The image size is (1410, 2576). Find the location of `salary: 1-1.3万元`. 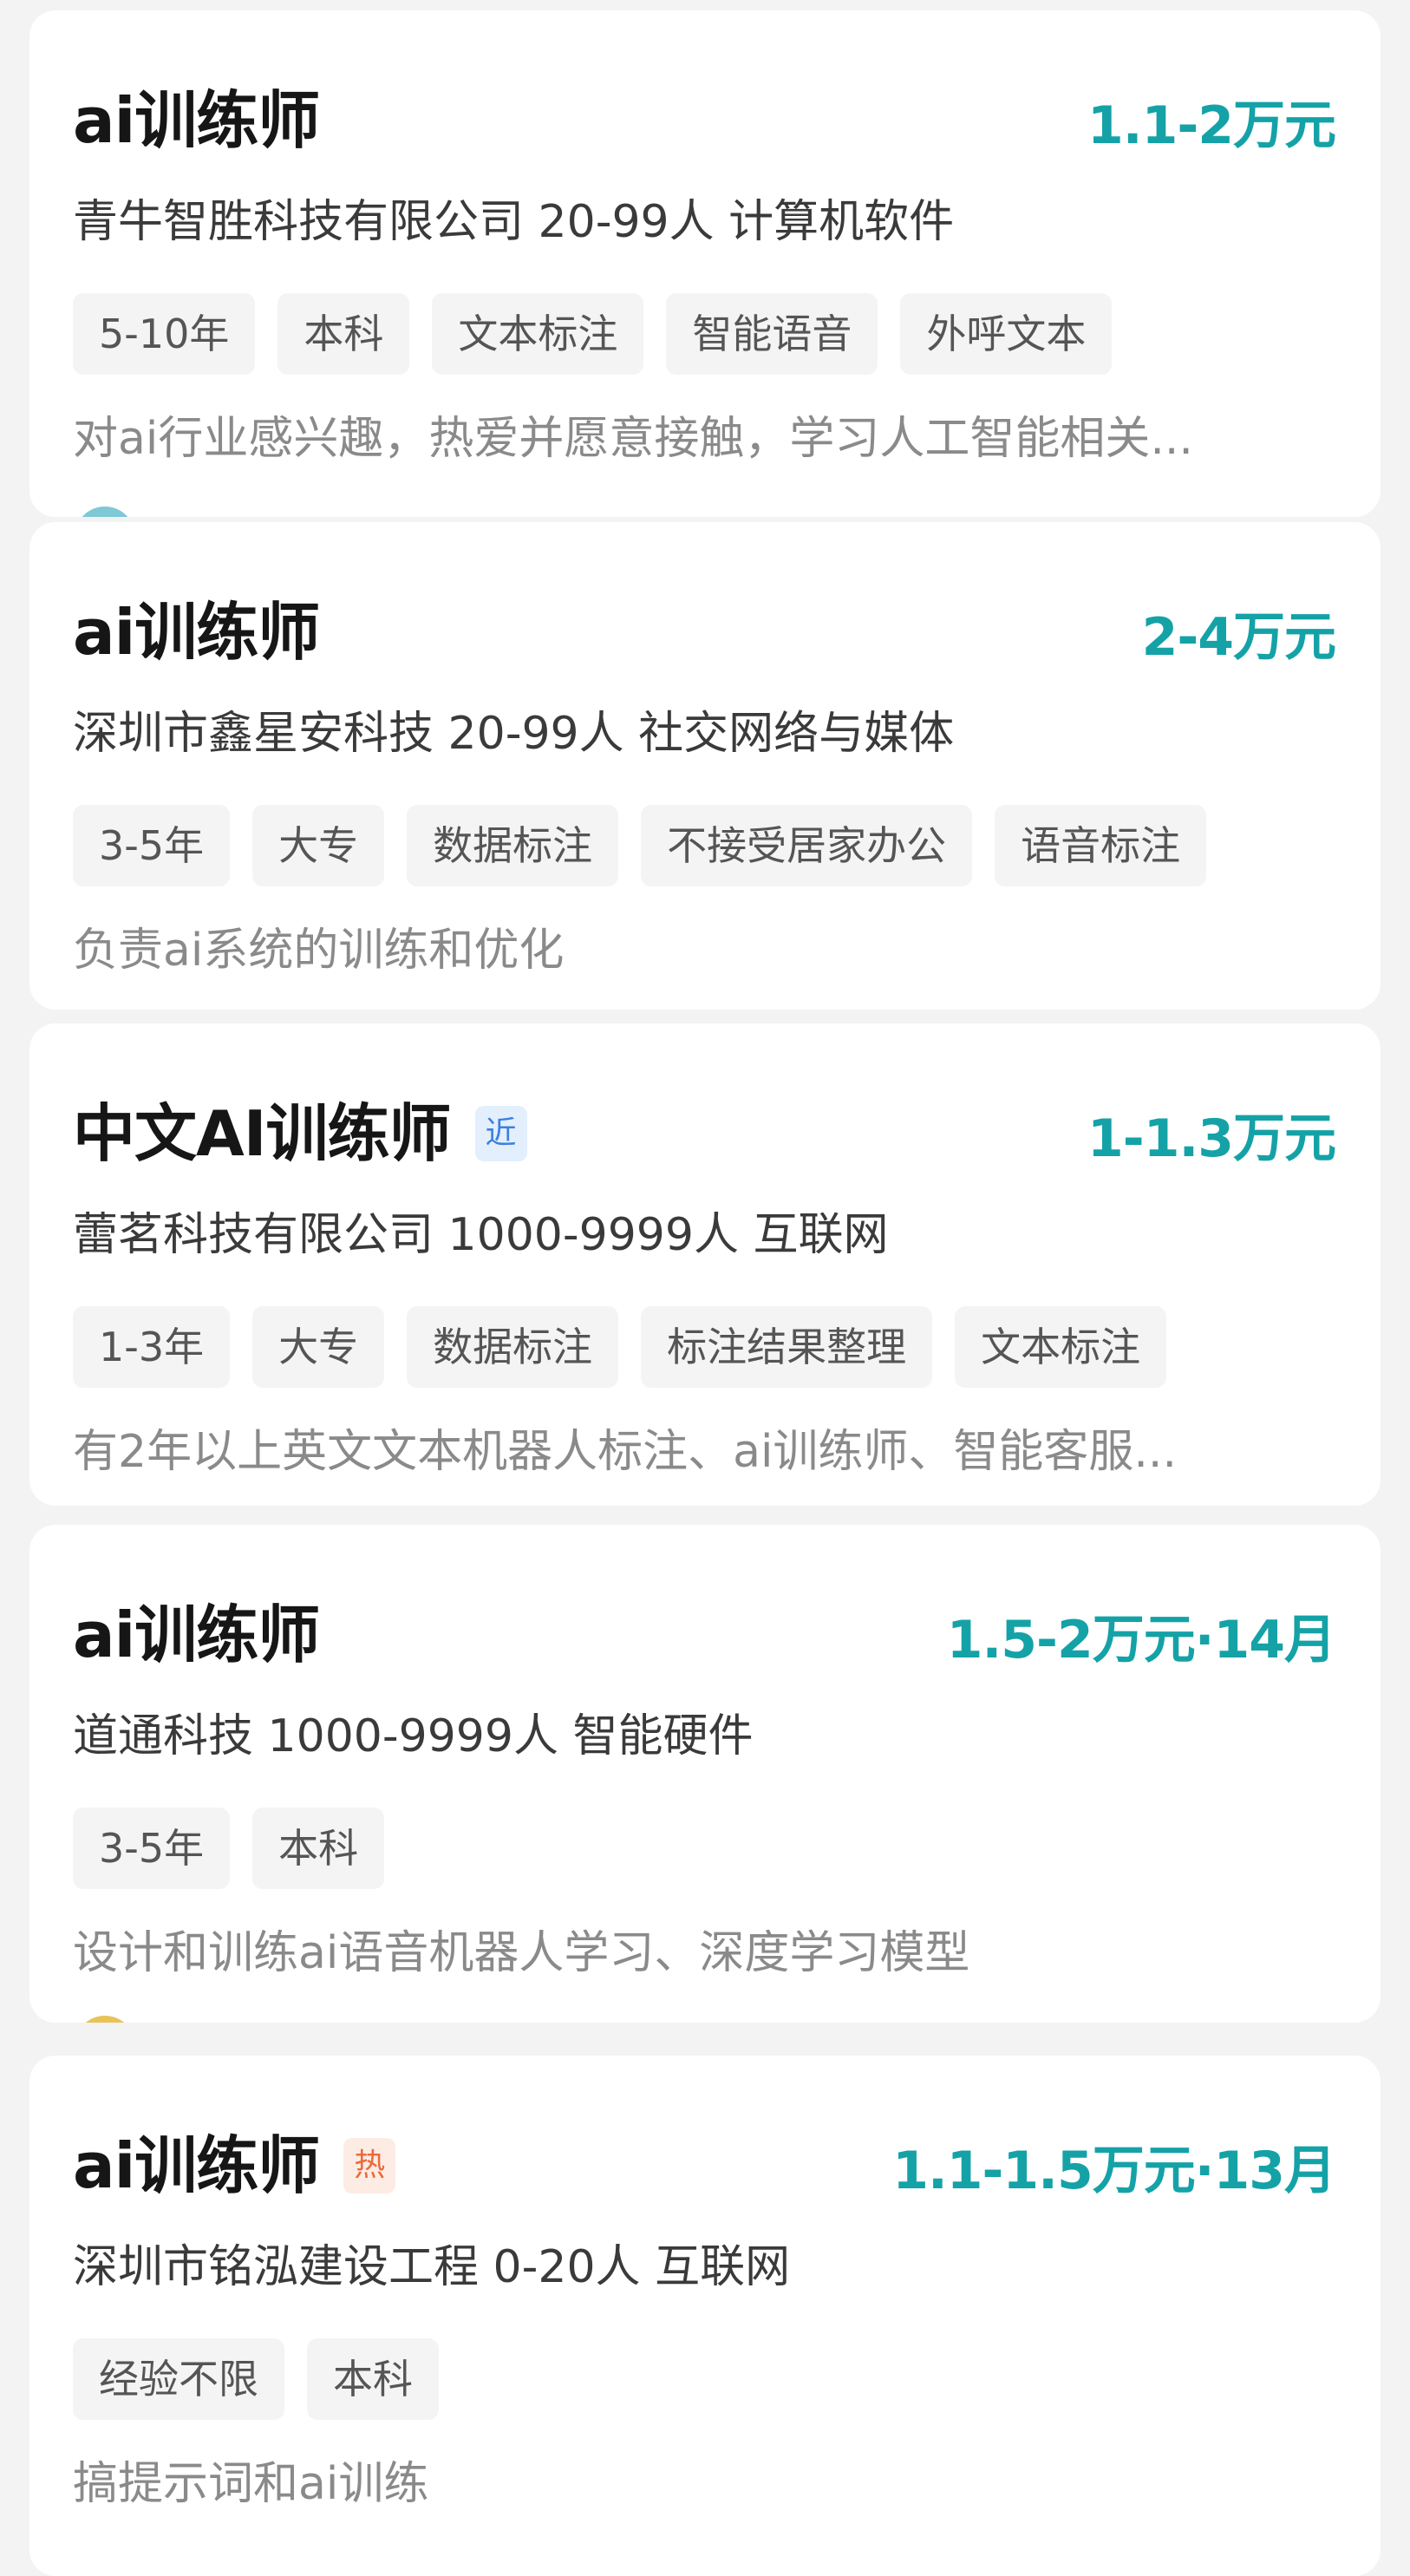

salary: 1-1.3万元 is located at coordinates (1211, 1138).